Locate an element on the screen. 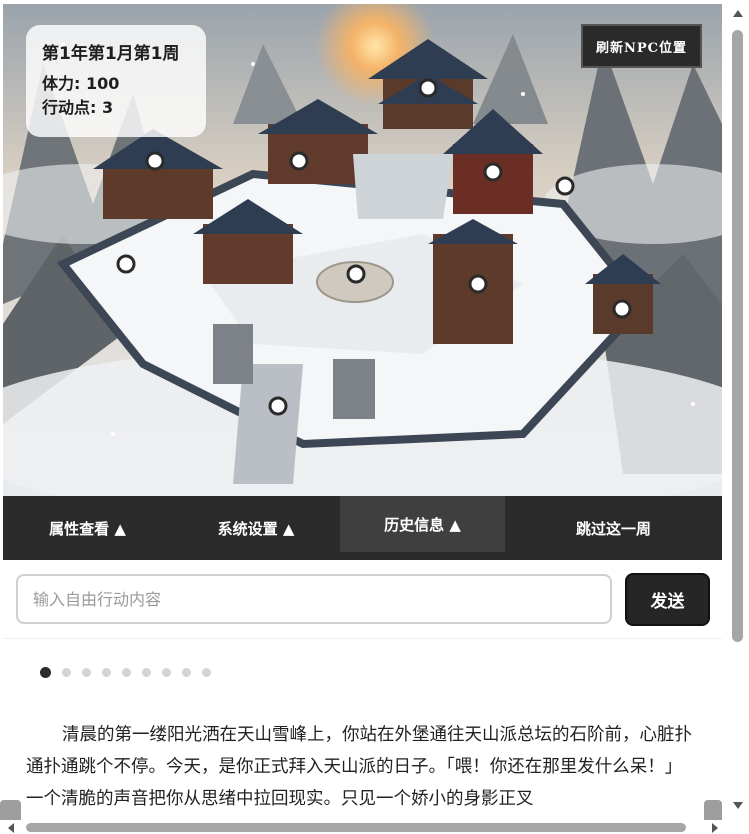  horizontal-scroll-thumb is located at coordinates (356, 827).